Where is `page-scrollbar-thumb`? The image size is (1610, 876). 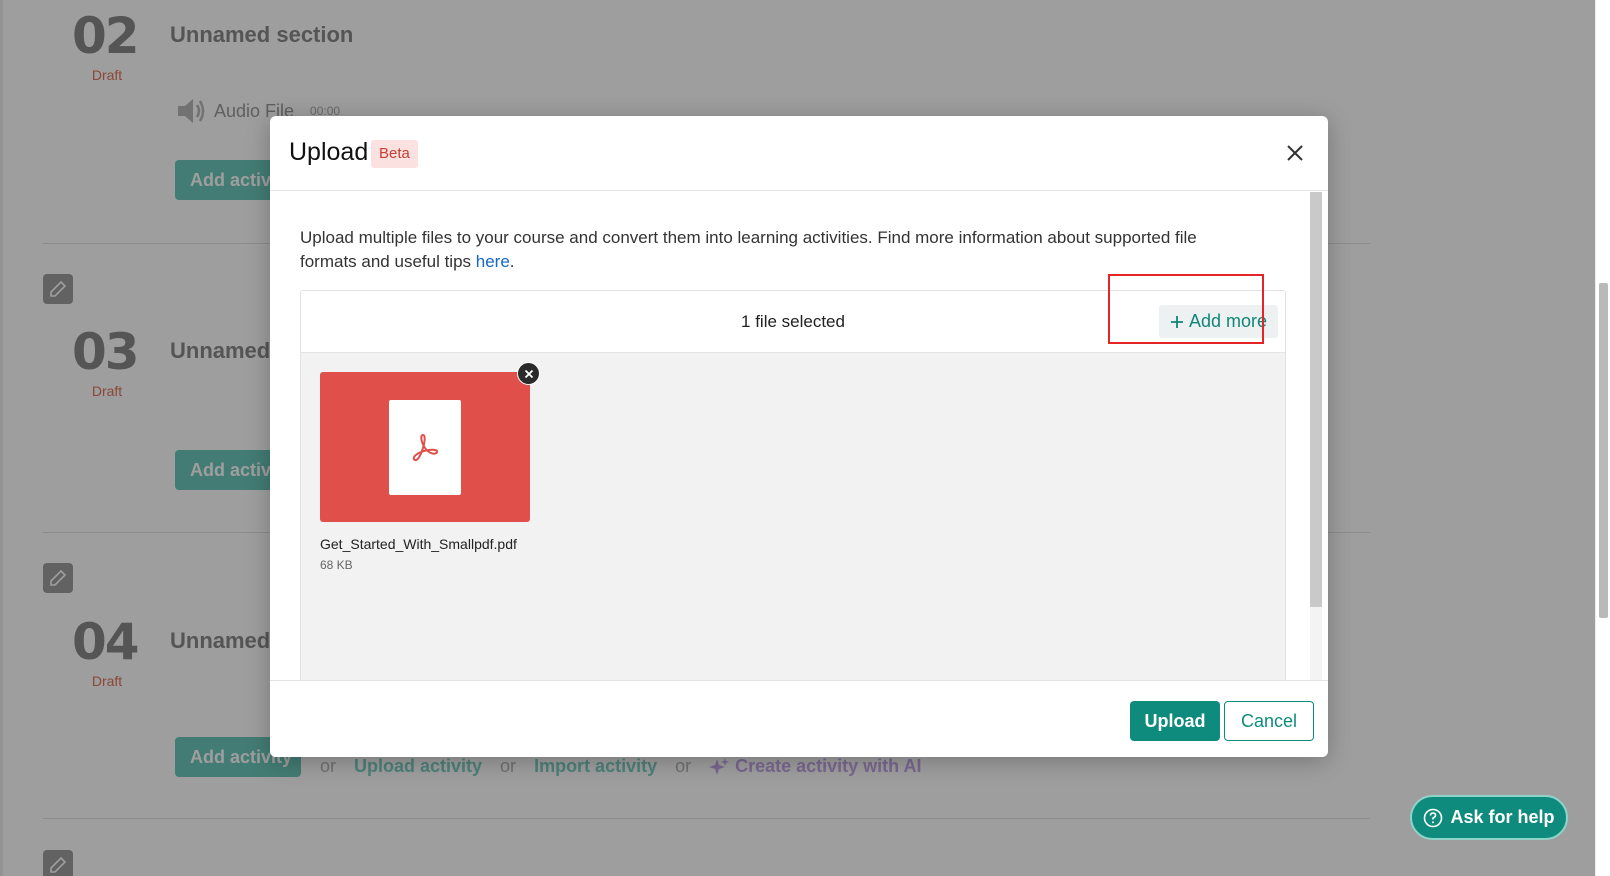 page-scrollbar-thumb is located at coordinates (1603, 450).